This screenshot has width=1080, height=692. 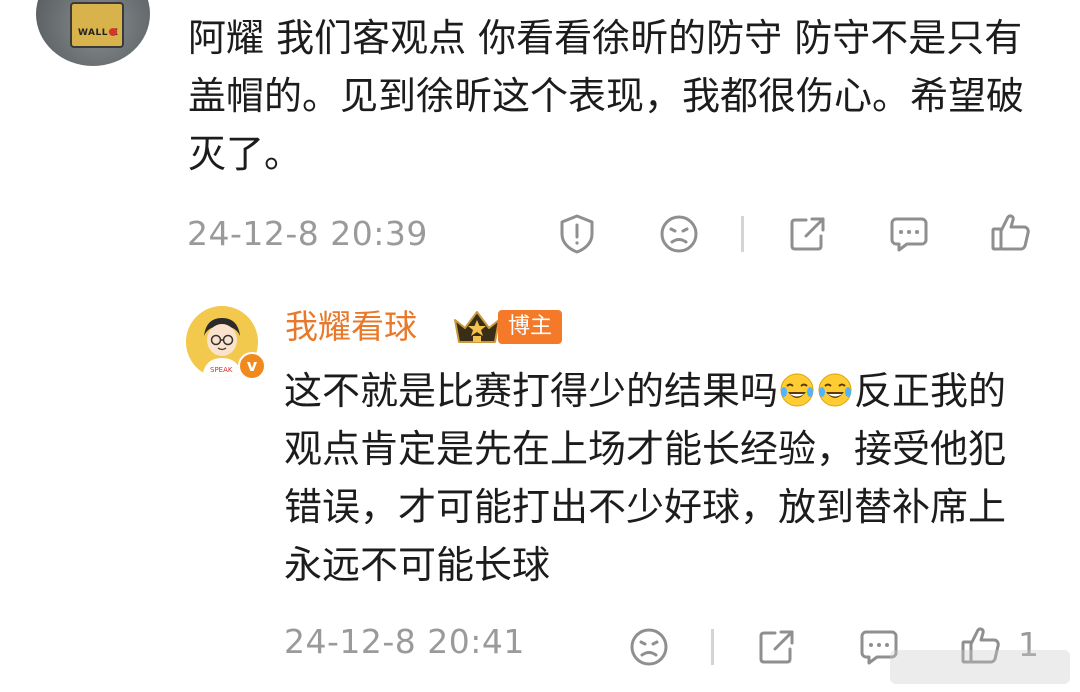 What do you see at coordinates (1011, 233) in the screenshot?
I see `like-icon` at bounding box center [1011, 233].